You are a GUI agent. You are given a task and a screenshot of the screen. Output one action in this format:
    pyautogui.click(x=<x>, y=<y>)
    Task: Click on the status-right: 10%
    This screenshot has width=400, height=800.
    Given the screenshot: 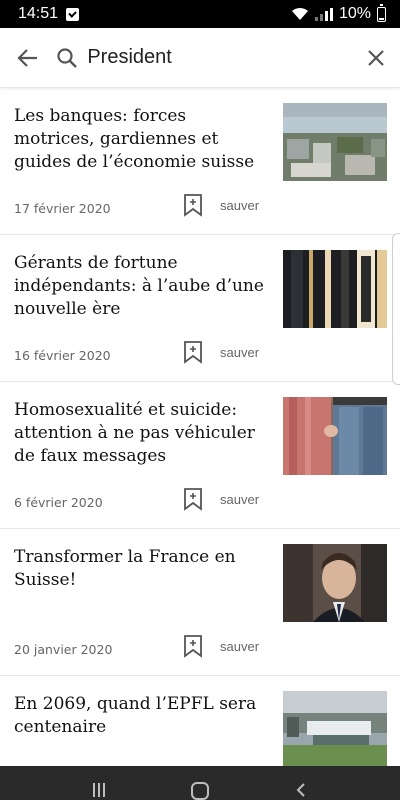 What is the action you would take?
    pyautogui.click(x=338, y=13)
    